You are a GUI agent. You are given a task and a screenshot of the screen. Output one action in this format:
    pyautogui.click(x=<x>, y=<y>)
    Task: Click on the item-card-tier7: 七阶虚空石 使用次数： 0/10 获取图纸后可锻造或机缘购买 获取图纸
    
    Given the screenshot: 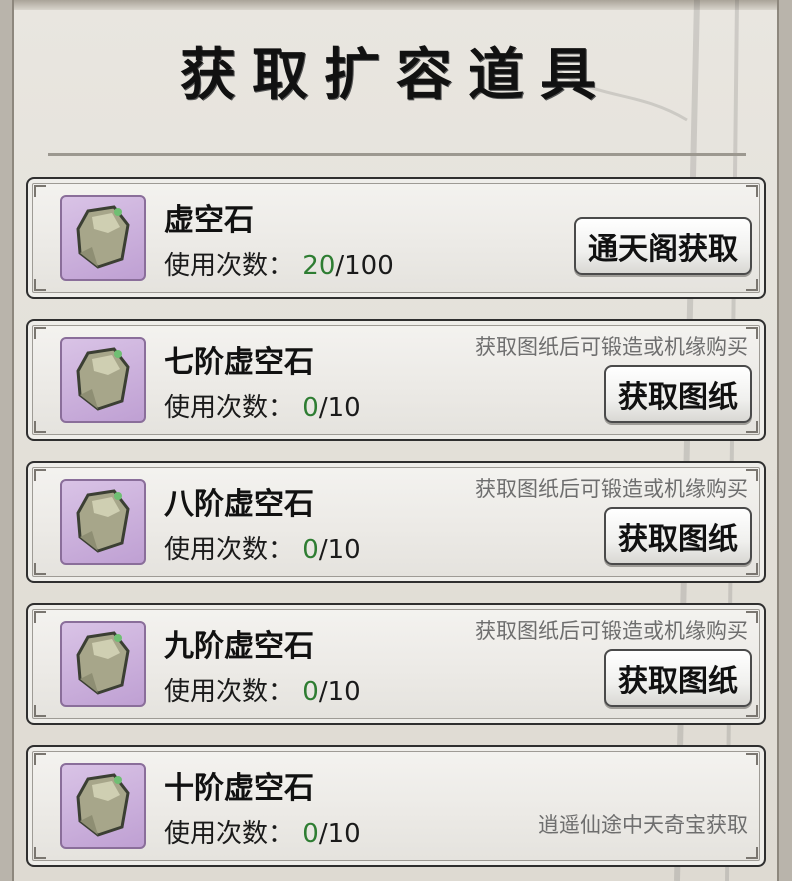 What is the action you would take?
    pyautogui.click(x=396, y=380)
    